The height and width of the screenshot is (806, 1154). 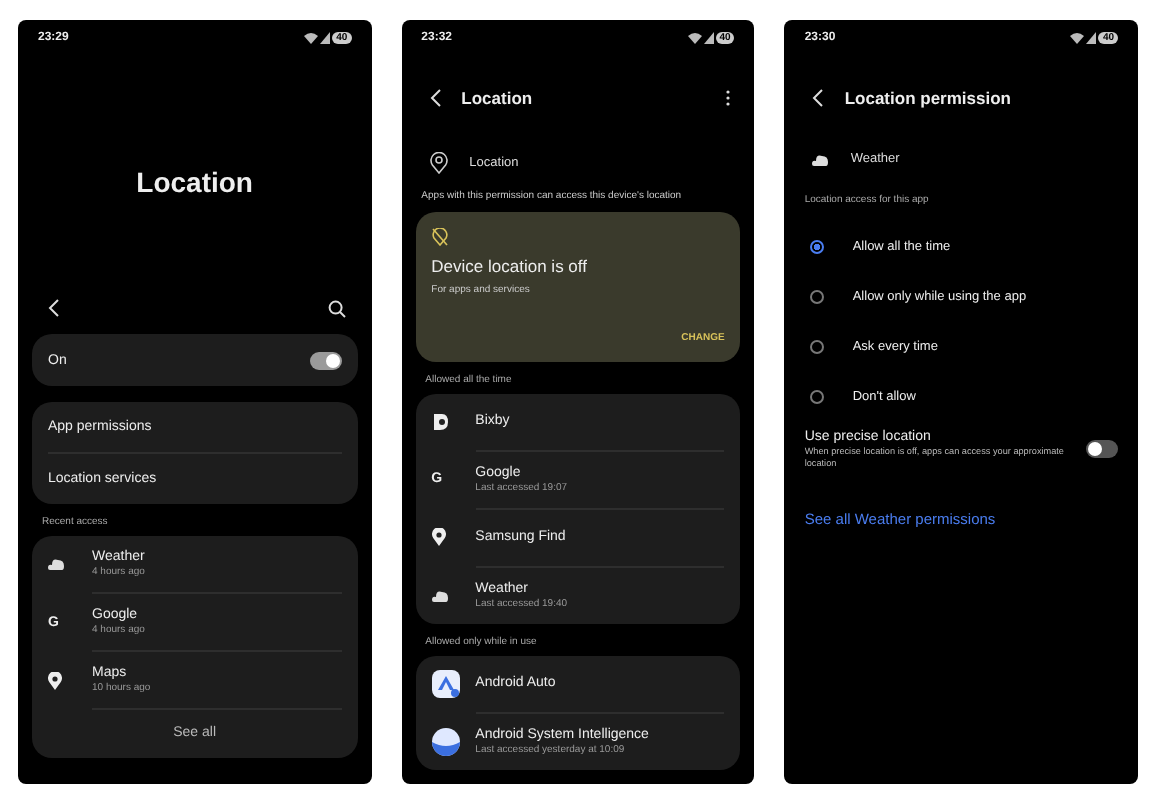 What do you see at coordinates (439, 236) in the screenshot?
I see `location-off-icon` at bounding box center [439, 236].